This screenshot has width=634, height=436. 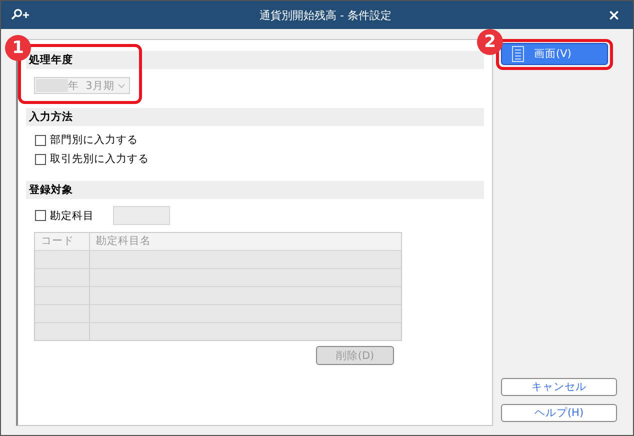 What do you see at coordinates (325, 15) in the screenshot?
I see `window-title: 通貨別開始残高 - 条件設定` at bounding box center [325, 15].